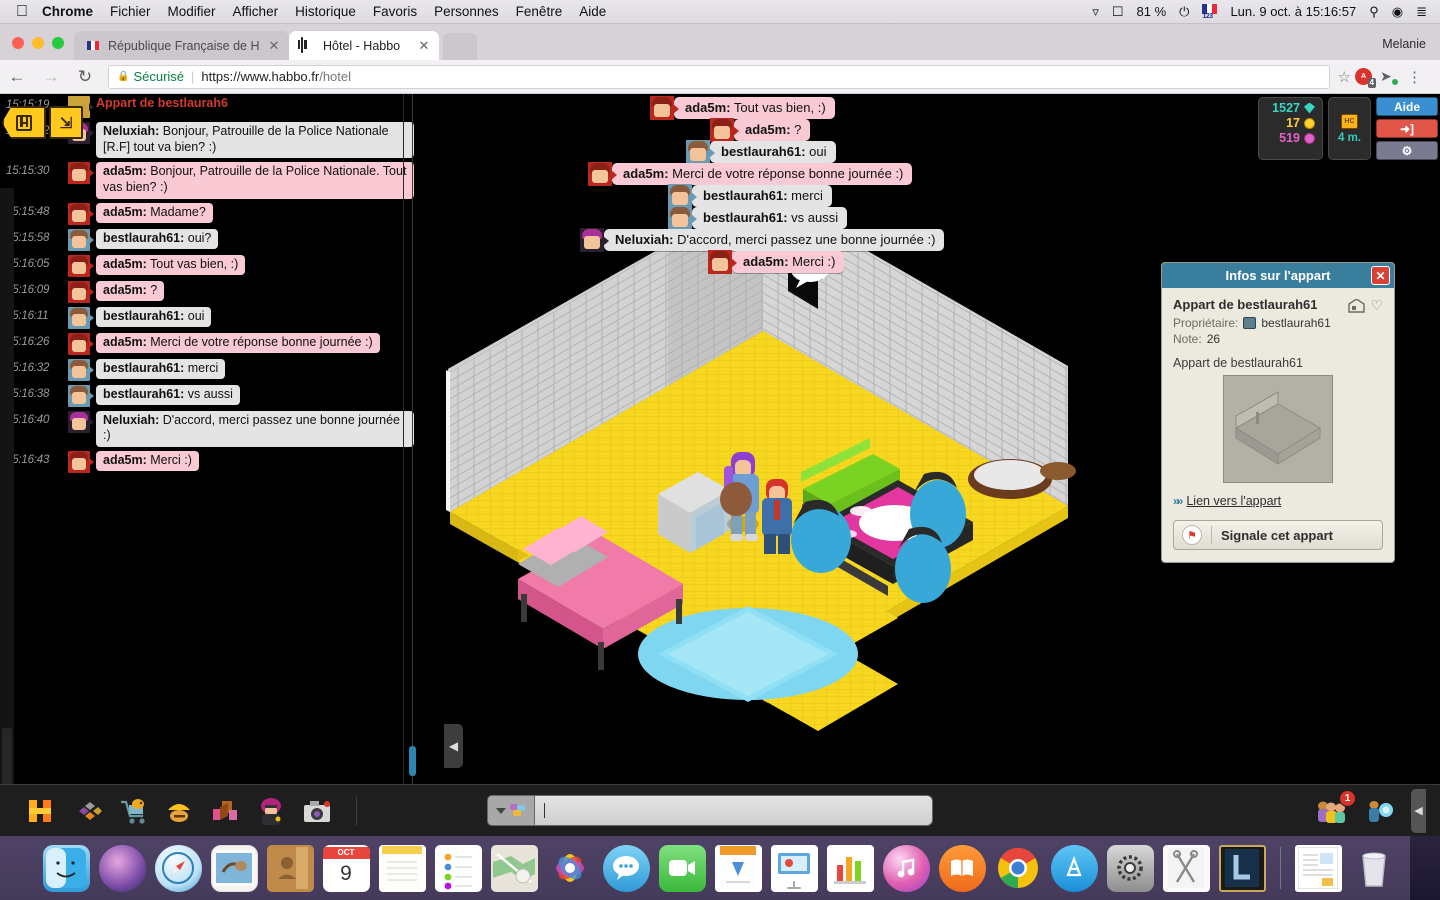  Describe the element at coordinates (234, 868) in the screenshot. I see `dock-mail-icon` at that location.